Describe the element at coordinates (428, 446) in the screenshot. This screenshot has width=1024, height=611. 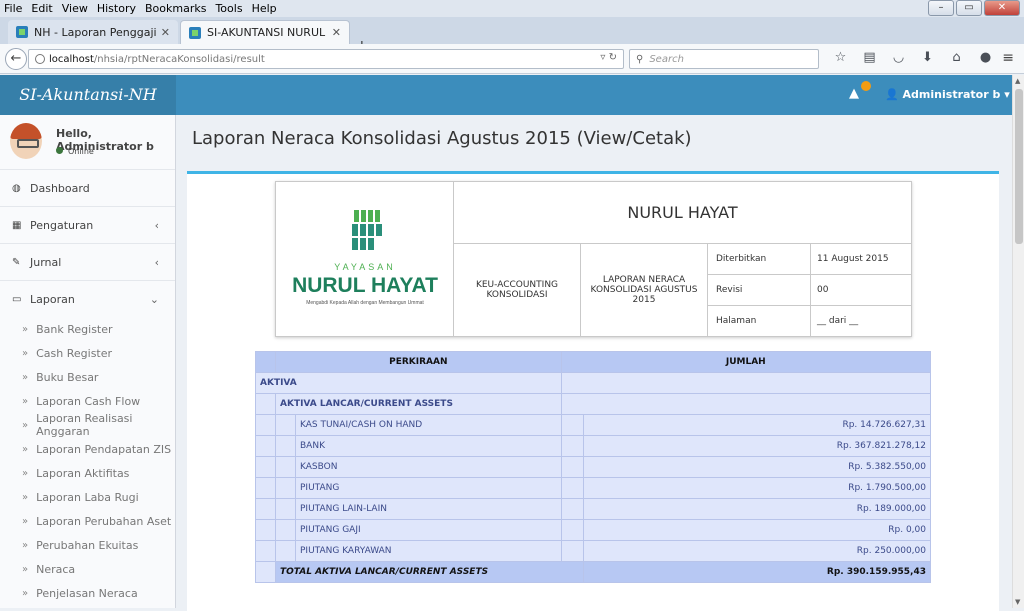
I see `account-name: BANK` at that location.